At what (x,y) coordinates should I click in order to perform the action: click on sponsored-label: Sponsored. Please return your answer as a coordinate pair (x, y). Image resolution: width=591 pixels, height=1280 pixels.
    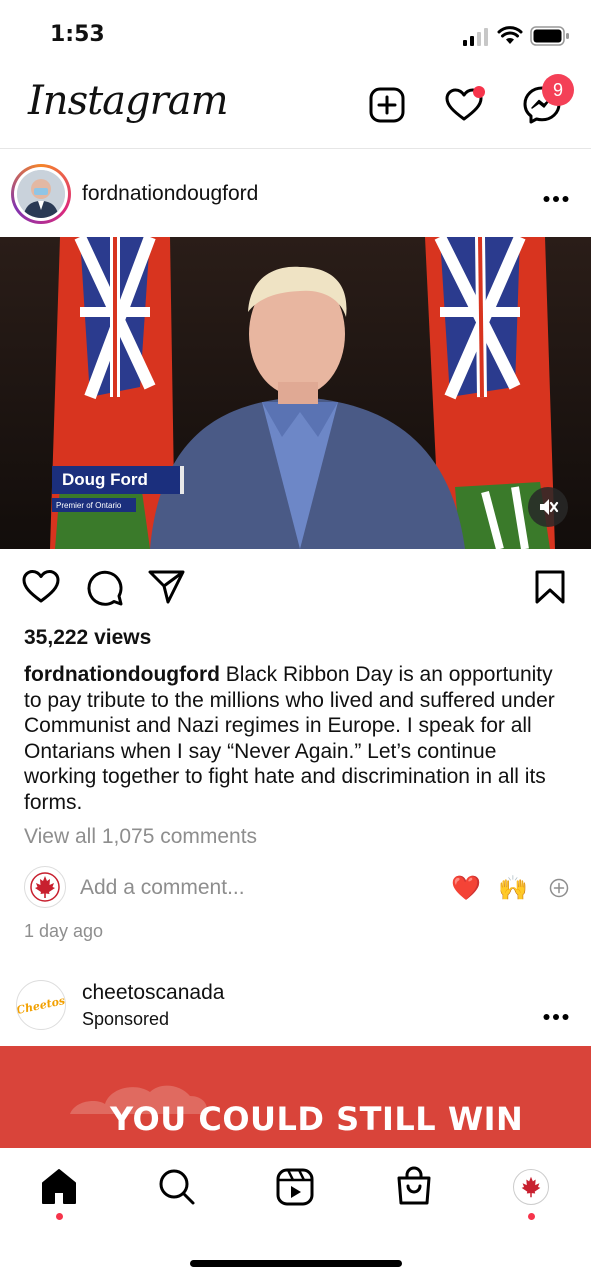
    Looking at the image, I should click on (125, 1019).